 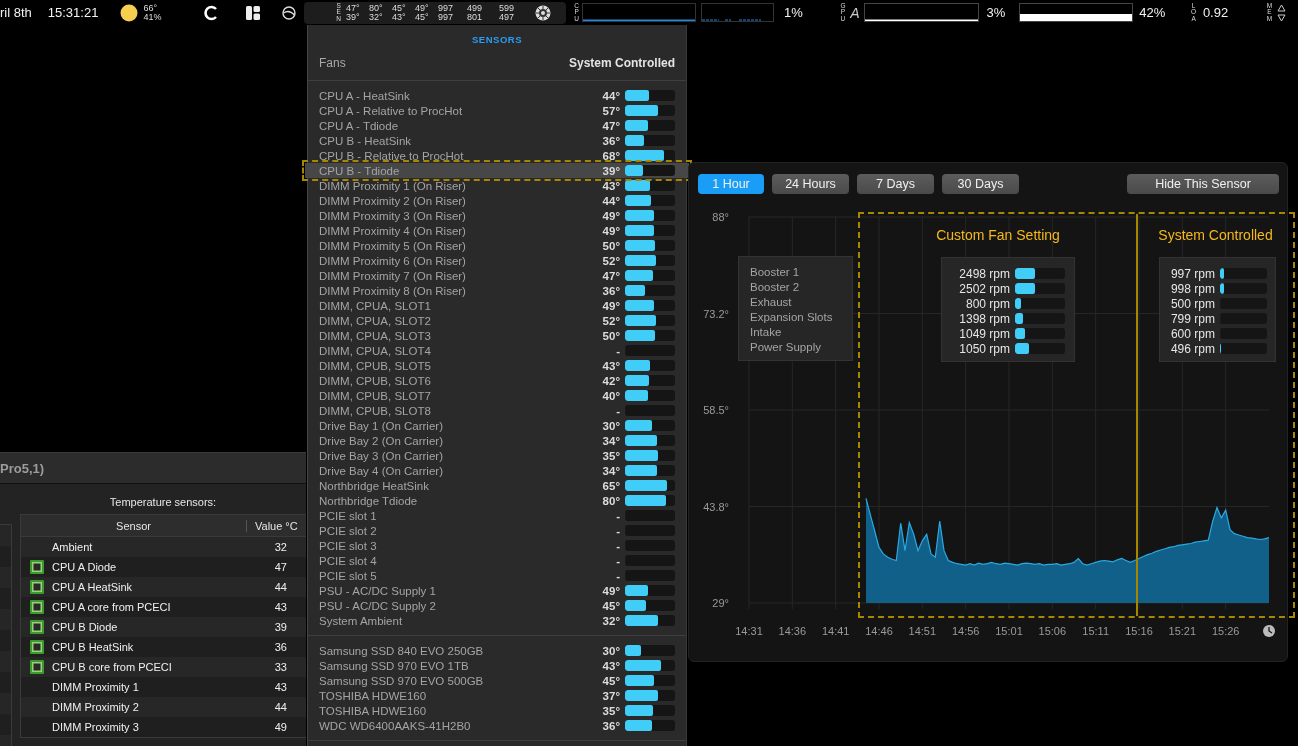 I want to click on sensor-name: PCIE slot 5, so click(x=348, y=575).